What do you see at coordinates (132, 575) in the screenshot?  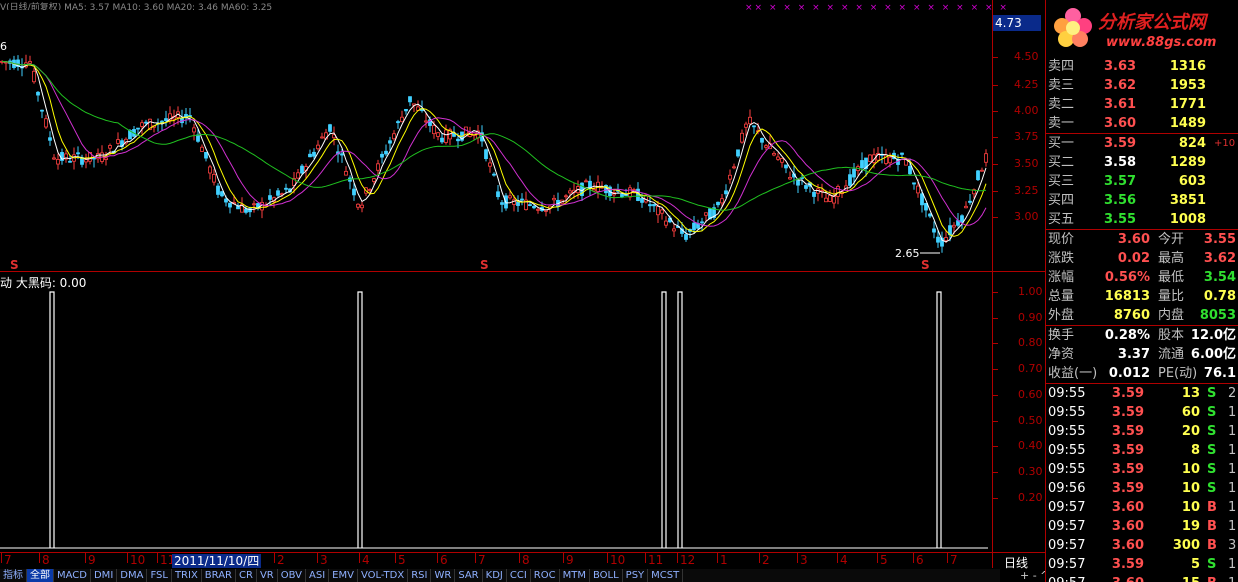 I see `tab-dma: DMA` at bounding box center [132, 575].